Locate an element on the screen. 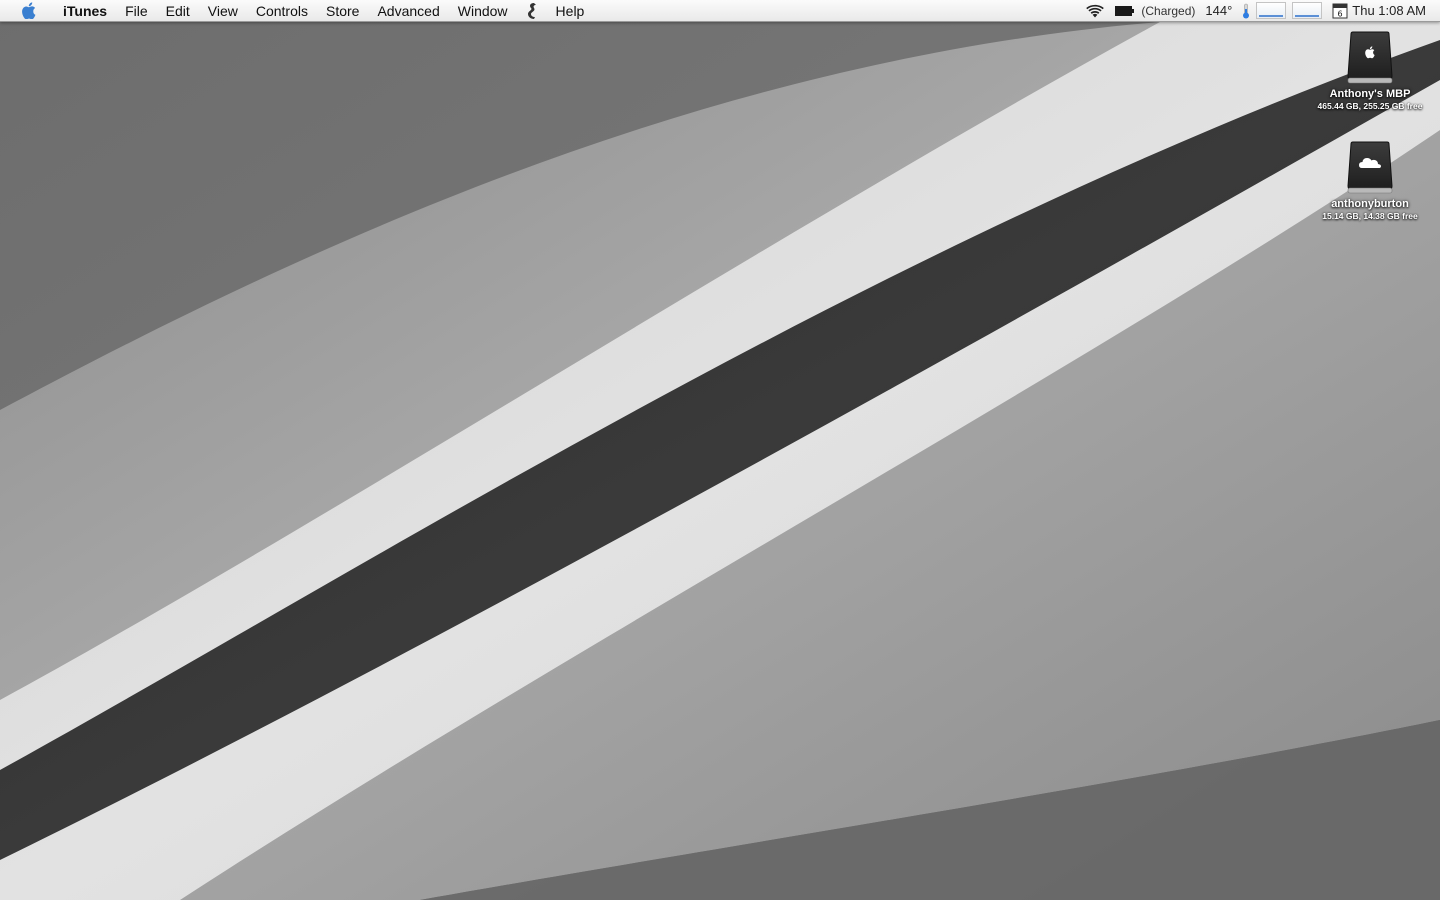  desktop-icon-label: anthonyburton is located at coordinates (1370, 204).